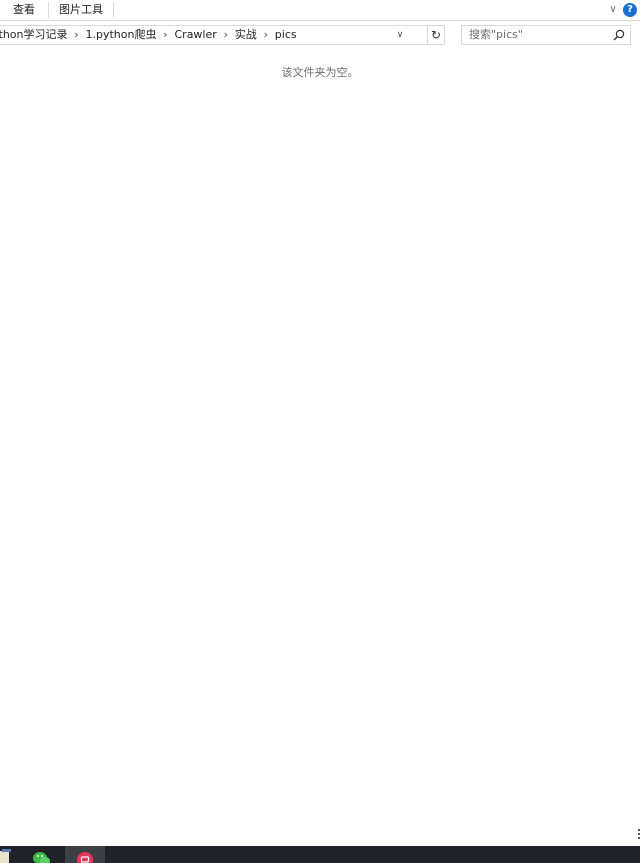  I want to click on taskbar, so click(320, 854).